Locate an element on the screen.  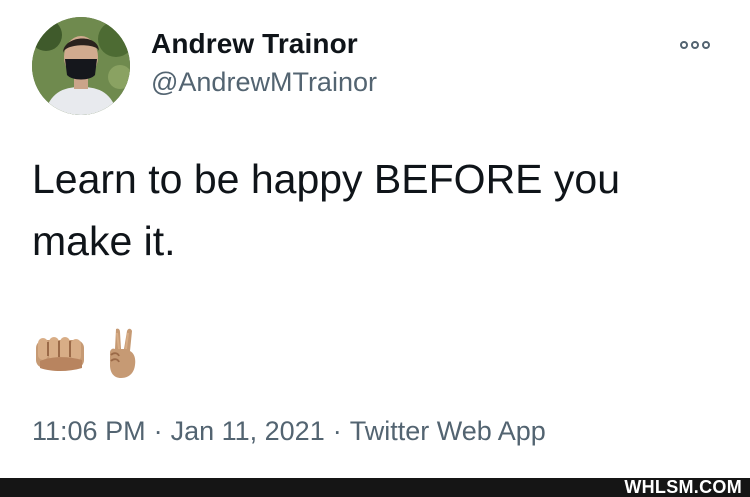
victory-hand-icon is located at coordinates (123, 353).